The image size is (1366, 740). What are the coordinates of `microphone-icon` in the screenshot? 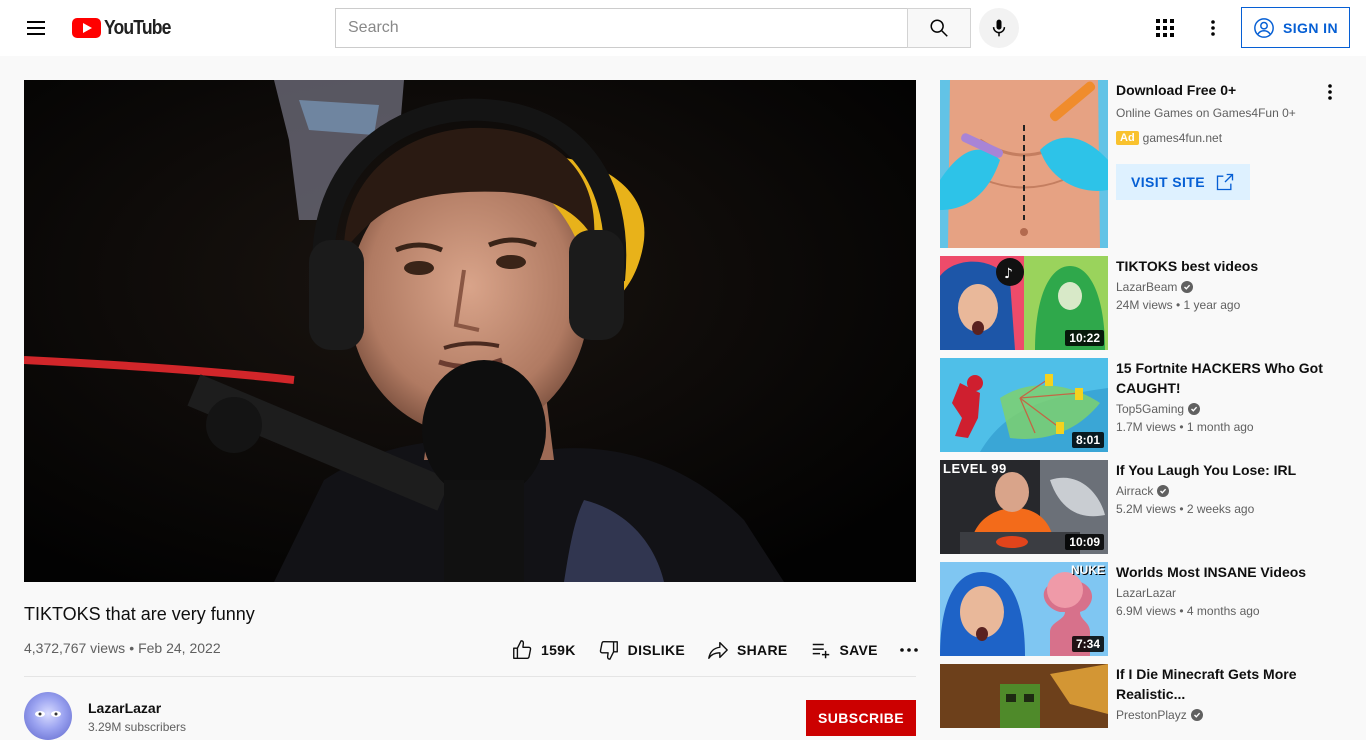 It's located at (999, 28).